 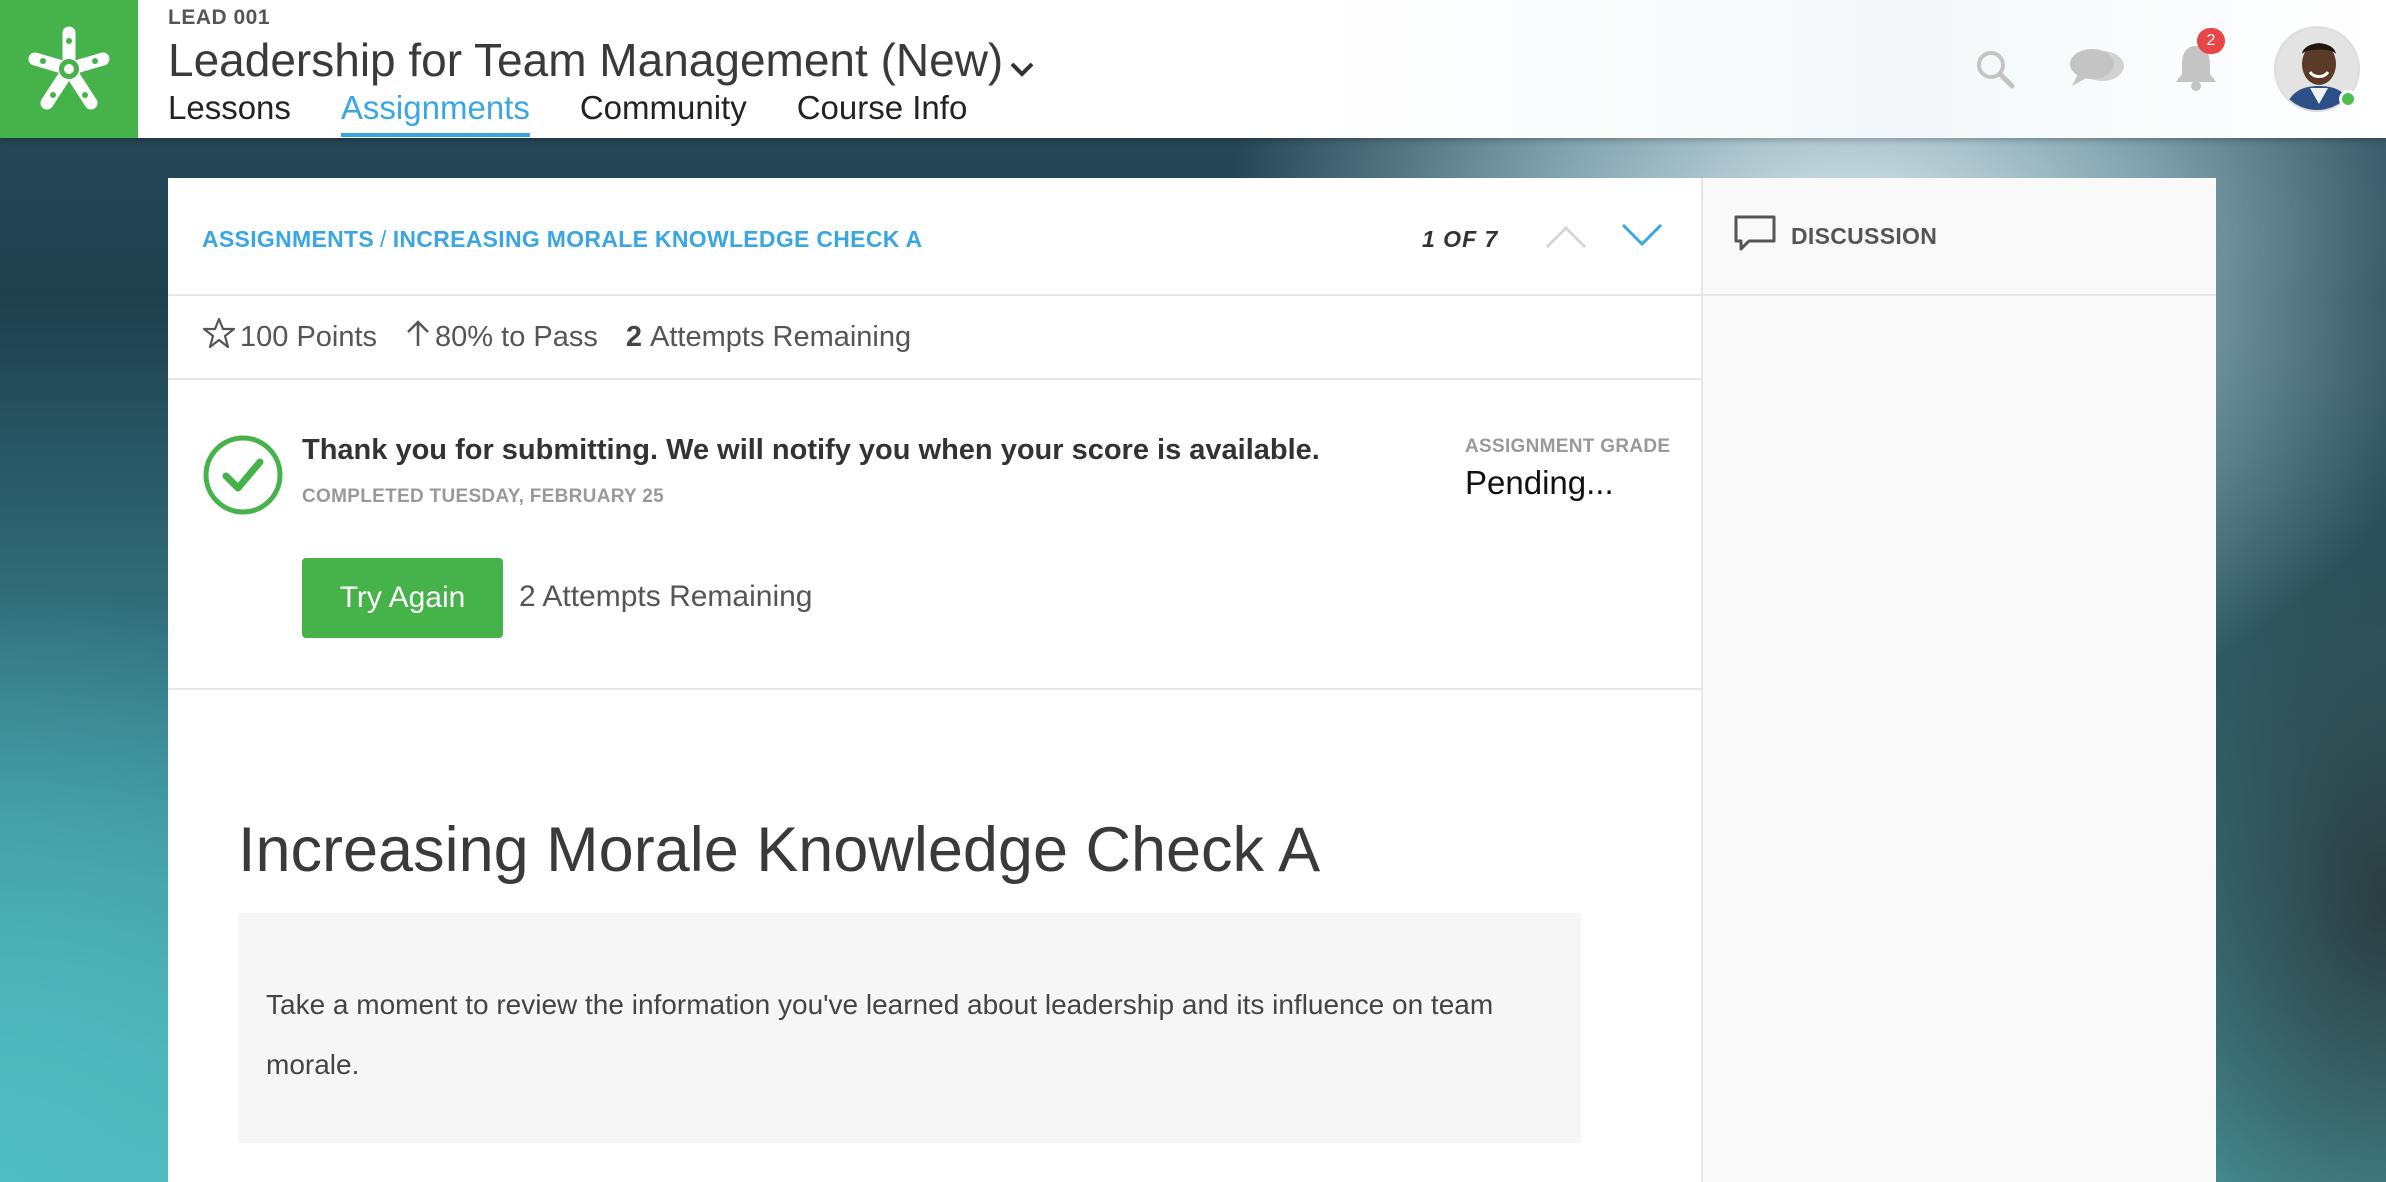 I want to click on search-icon, so click(x=1995, y=71).